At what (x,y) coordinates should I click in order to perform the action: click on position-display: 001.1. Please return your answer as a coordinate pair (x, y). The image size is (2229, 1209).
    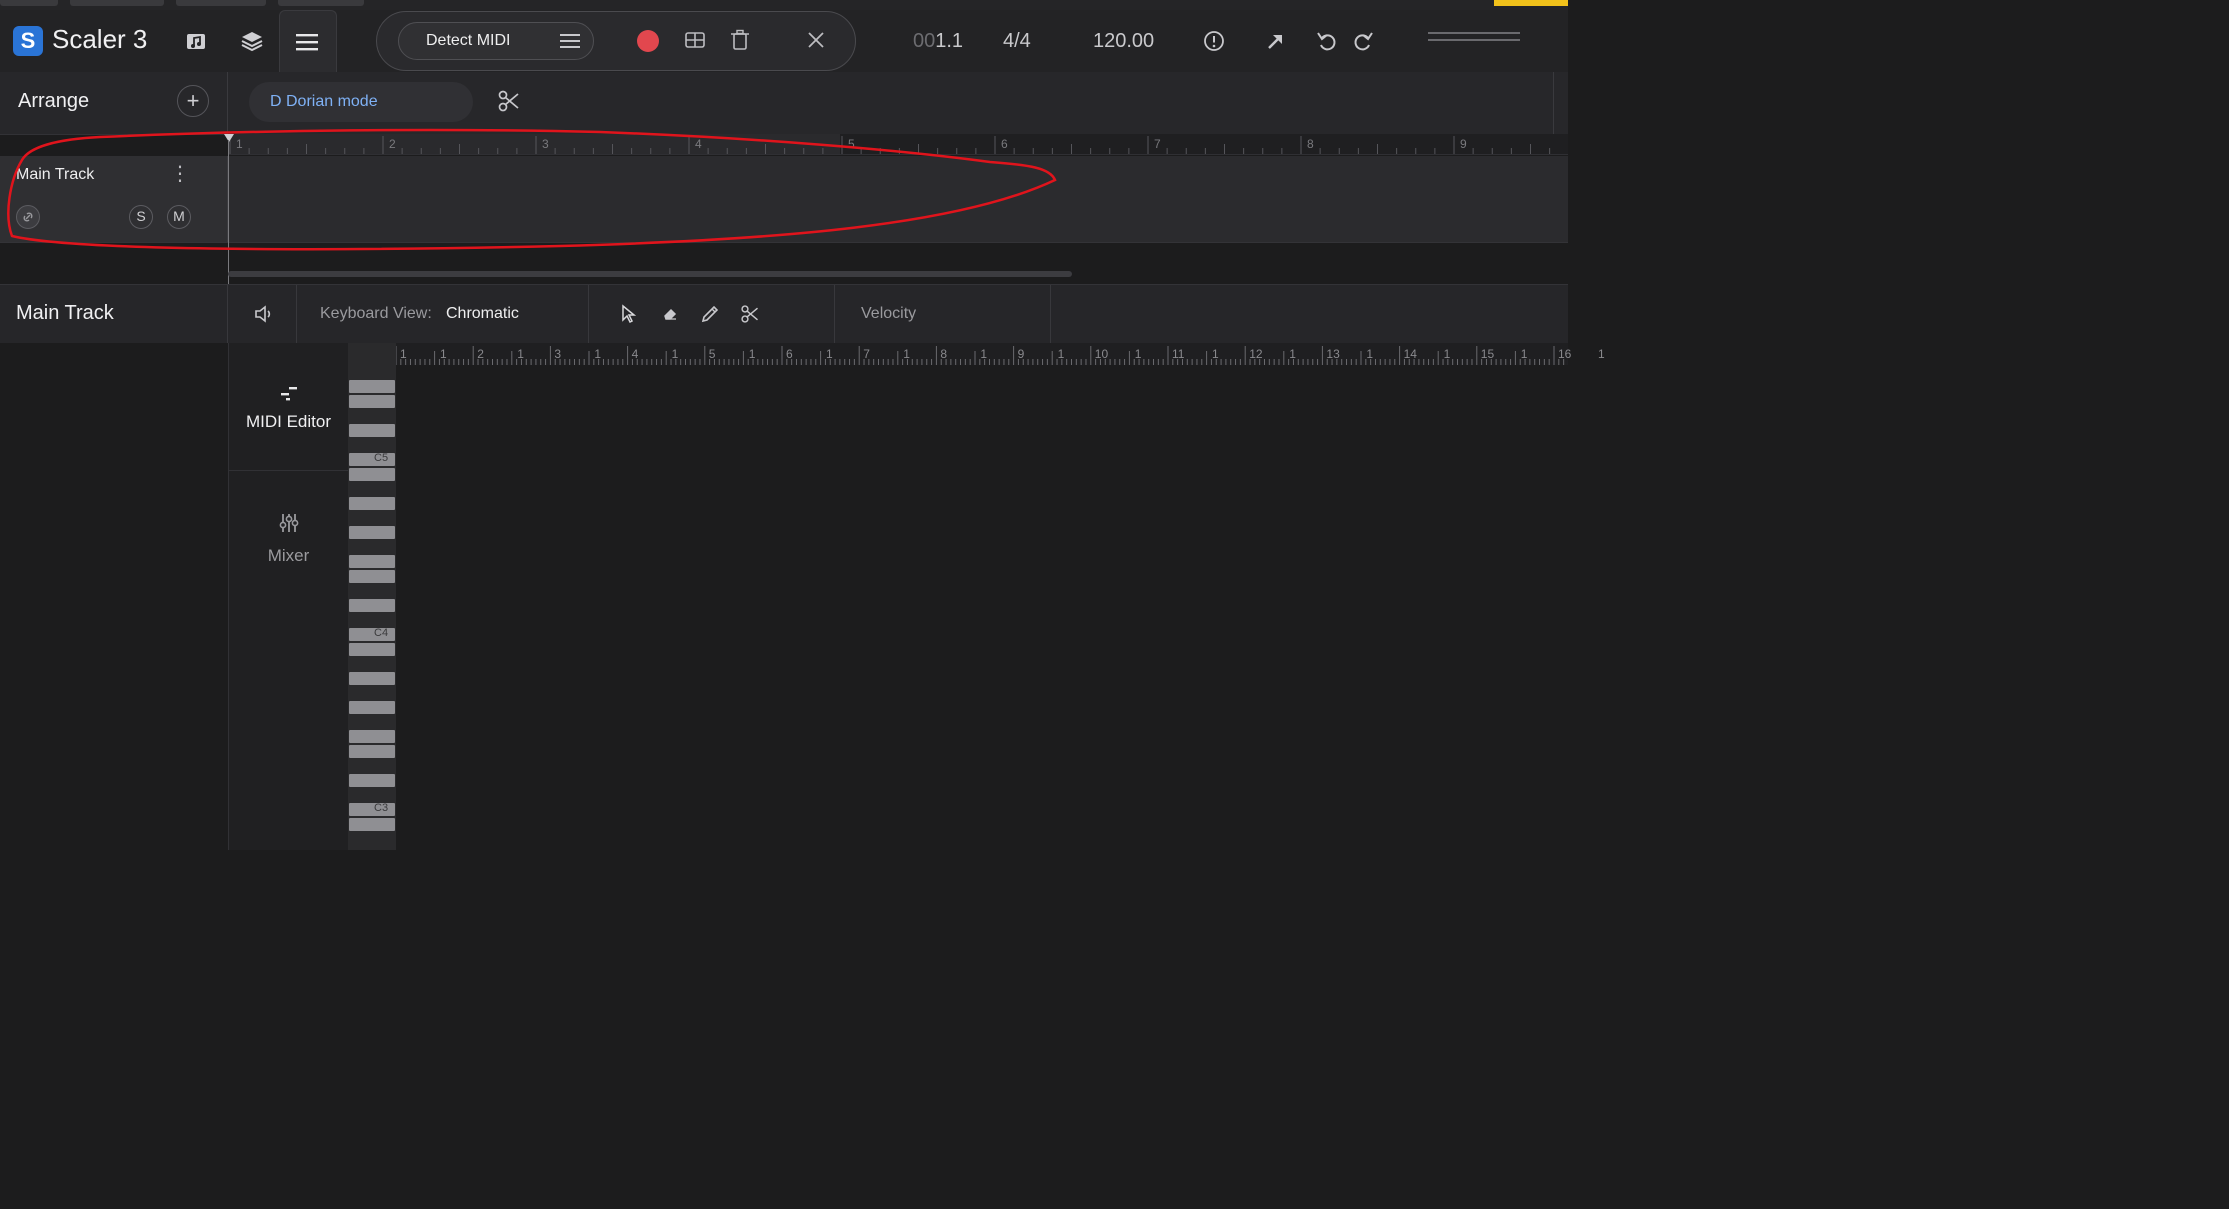
    Looking at the image, I should click on (938, 41).